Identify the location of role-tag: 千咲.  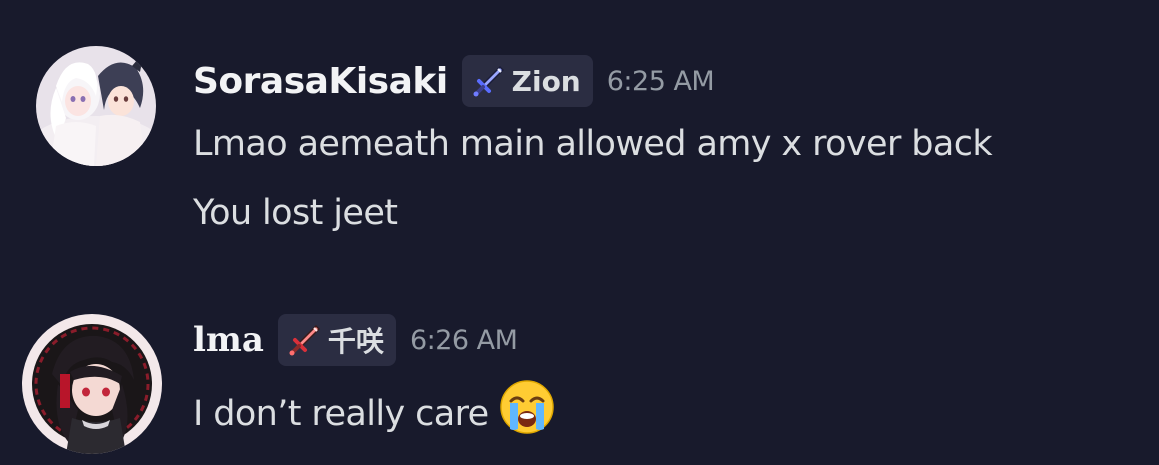
(336, 340).